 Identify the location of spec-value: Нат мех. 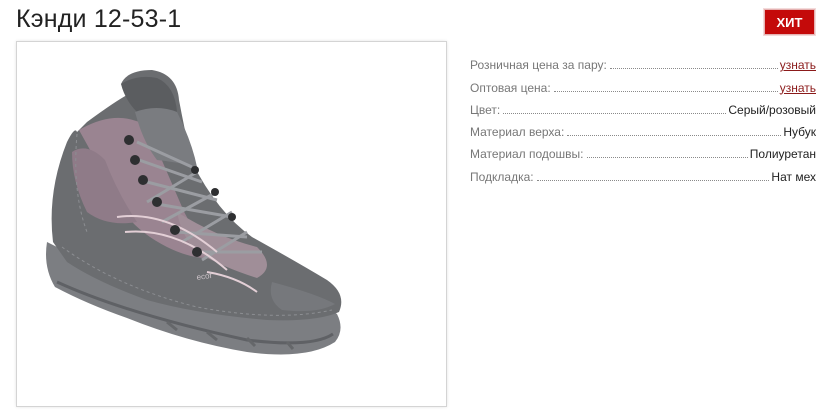
(793, 176).